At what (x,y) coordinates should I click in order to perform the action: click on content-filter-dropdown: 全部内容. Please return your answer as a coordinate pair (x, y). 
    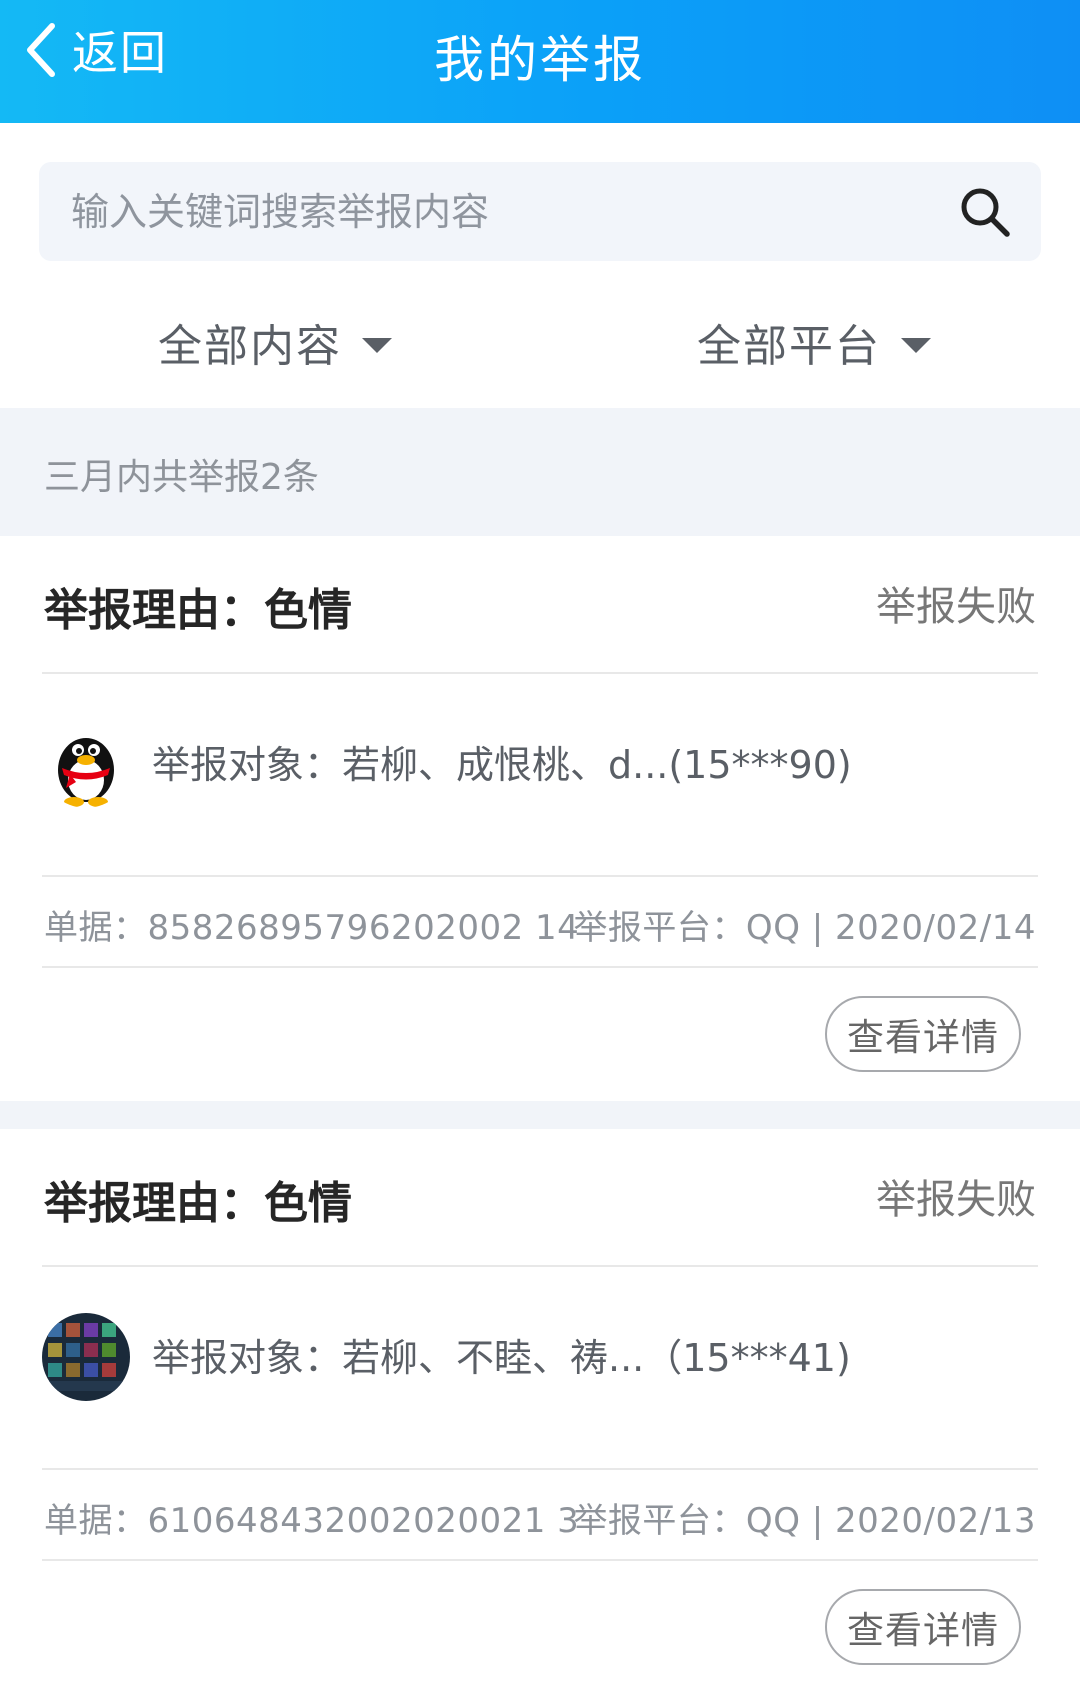
    Looking at the image, I should click on (275, 342).